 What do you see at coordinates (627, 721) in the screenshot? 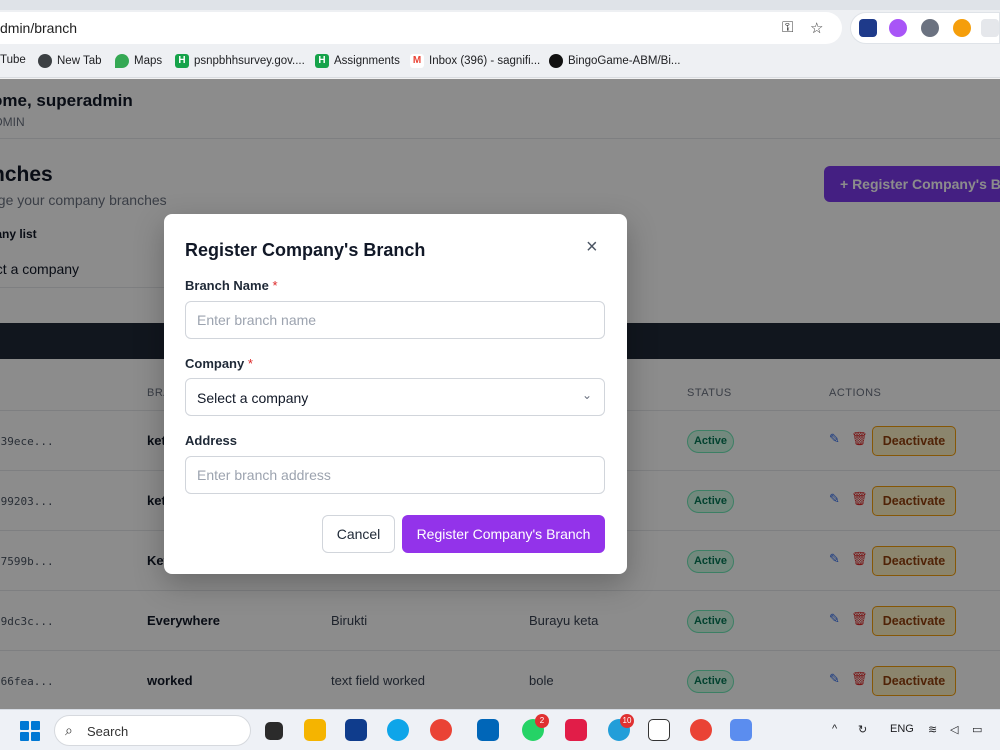
I see `telegram-badge: 10` at bounding box center [627, 721].